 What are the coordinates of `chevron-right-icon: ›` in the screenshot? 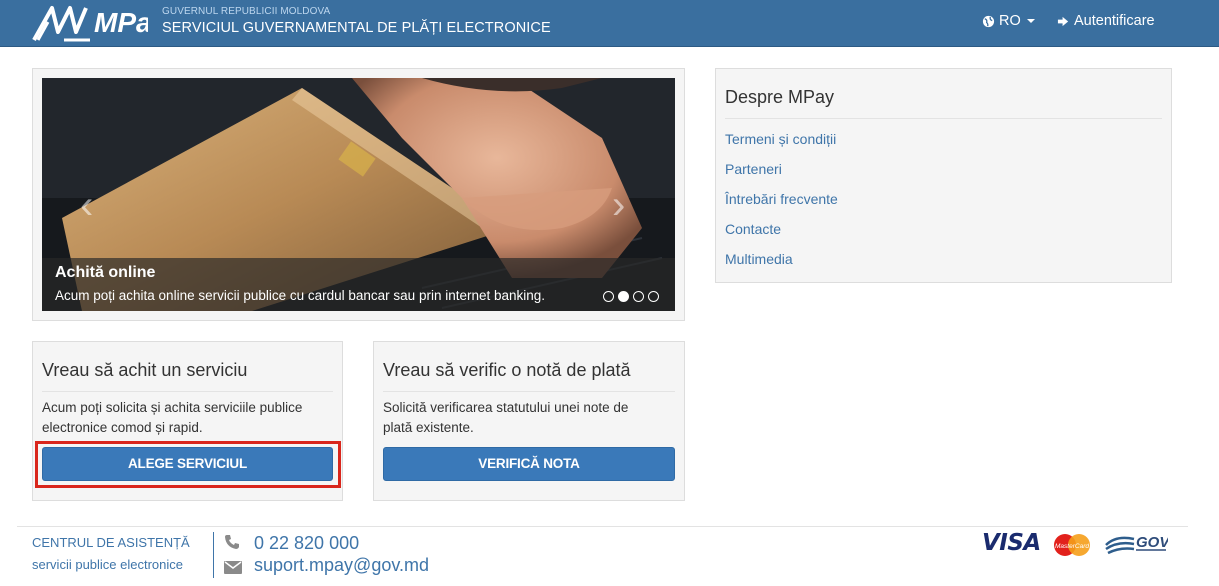 It's located at (619, 205).